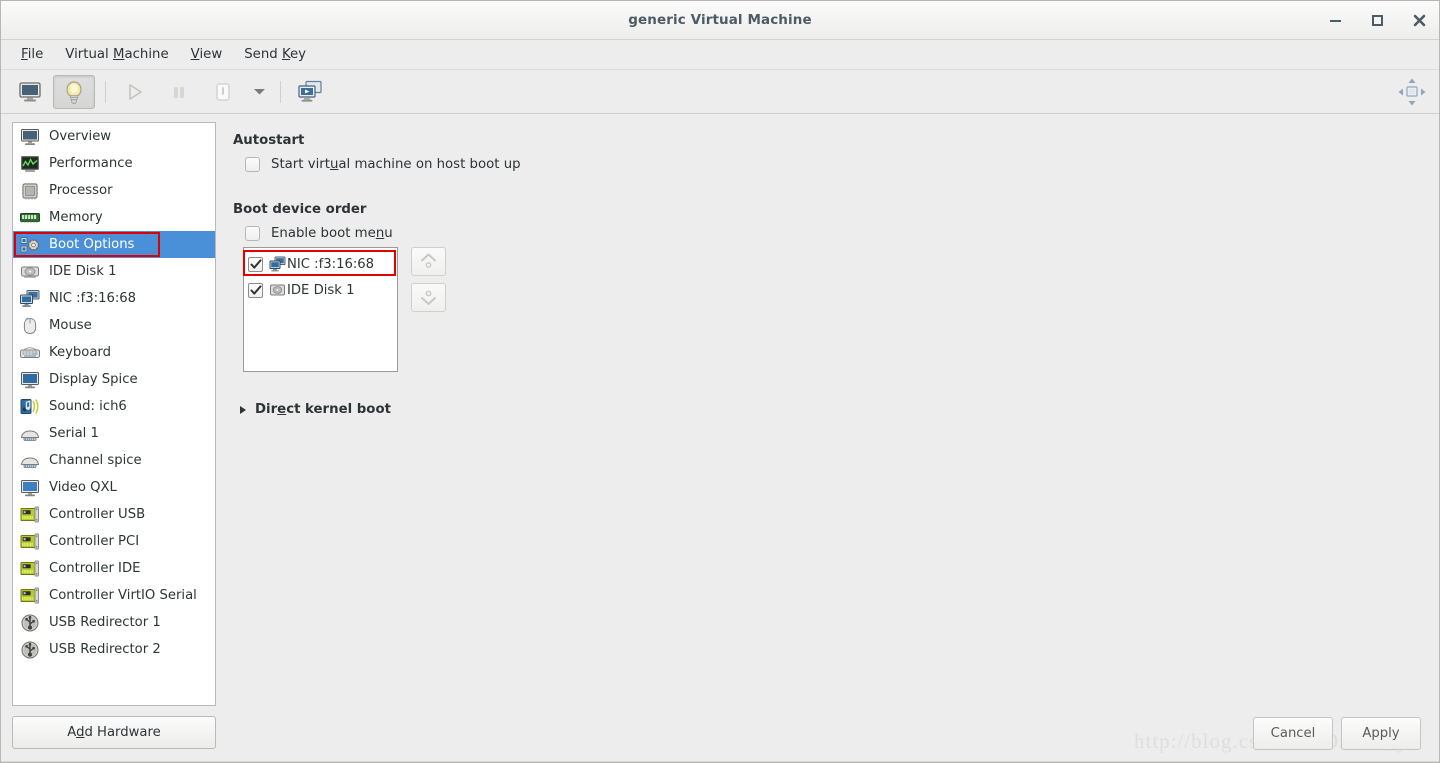 Image resolution: width=1440 pixels, height=763 pixels. I want to click on autostart-heading: Autostart, so click(269, 140).